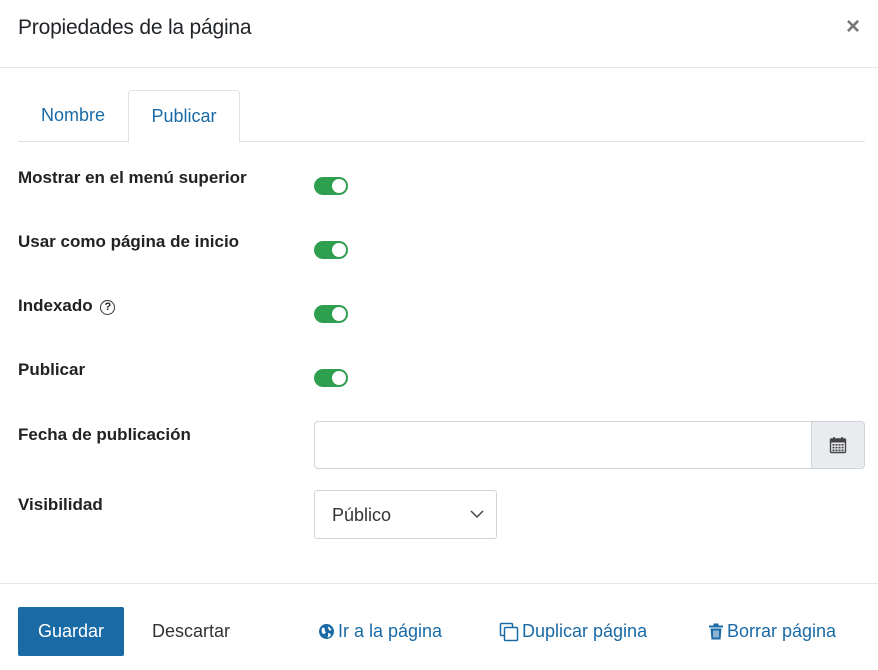 This screenshot has height=670, width=878. Describe the element at coordinates (362, 515) in the screenshot. I see `visibility-selected-value: Público` at that location.